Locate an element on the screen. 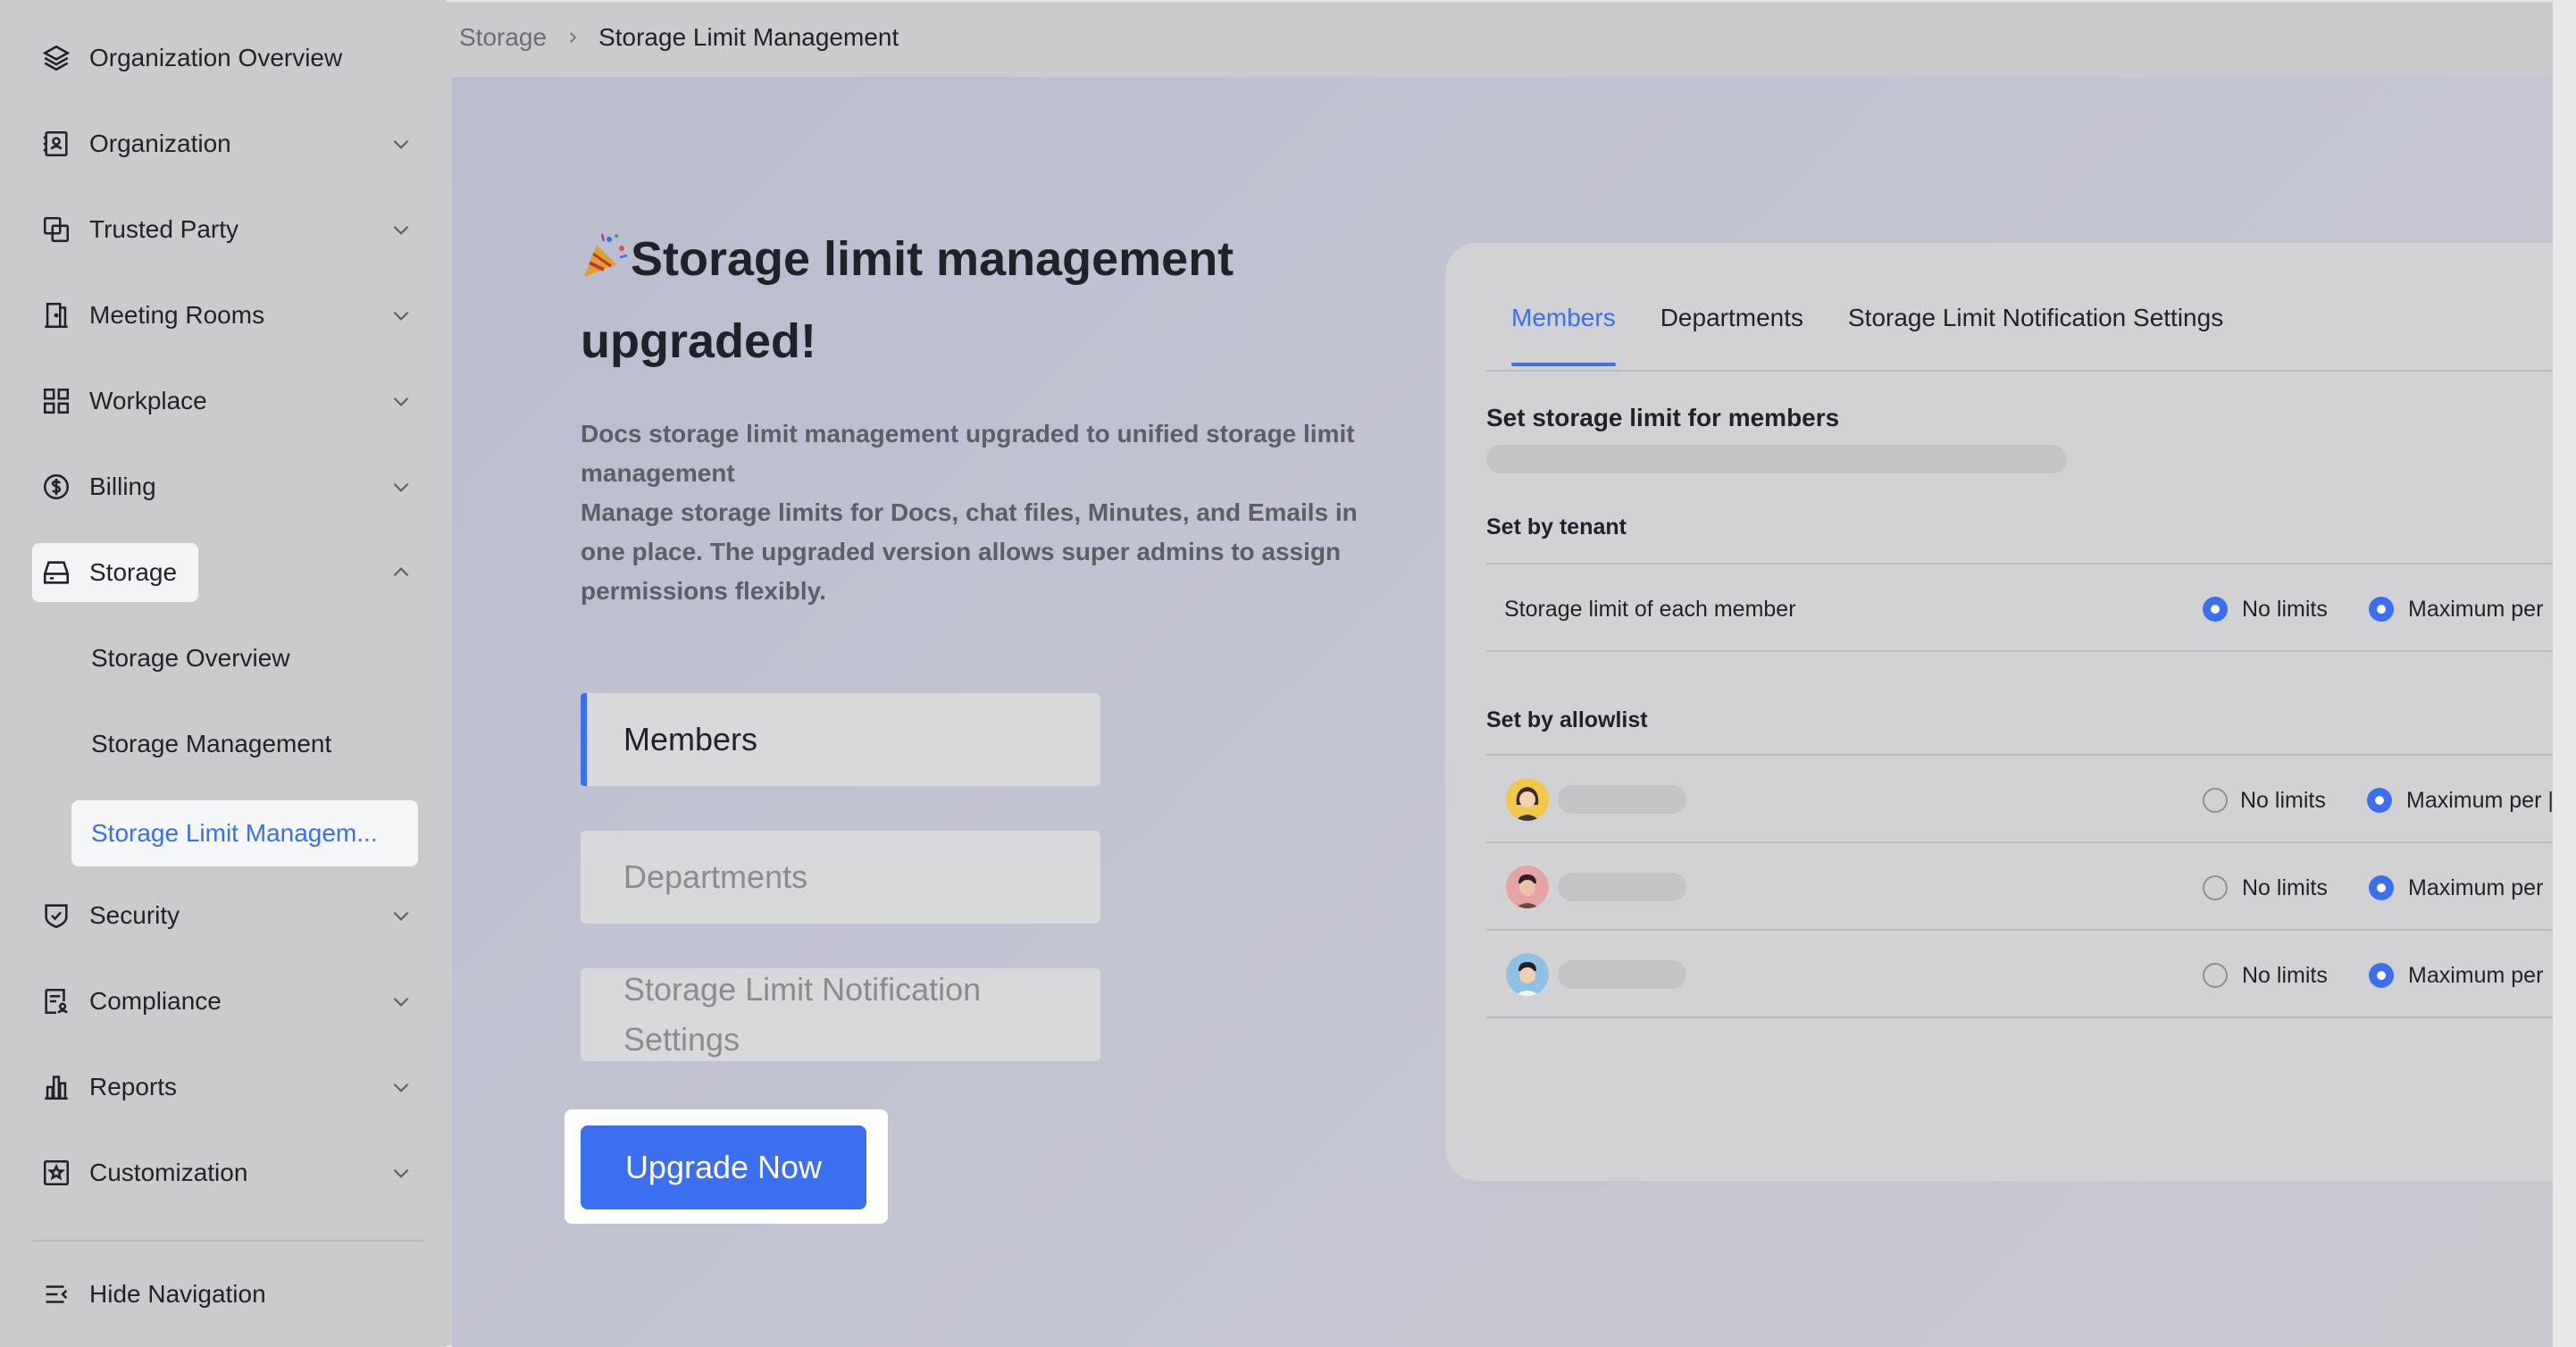 This screenshot has width=2576, height=1347. chevron-right-icon is located at coordinates (574, 37).